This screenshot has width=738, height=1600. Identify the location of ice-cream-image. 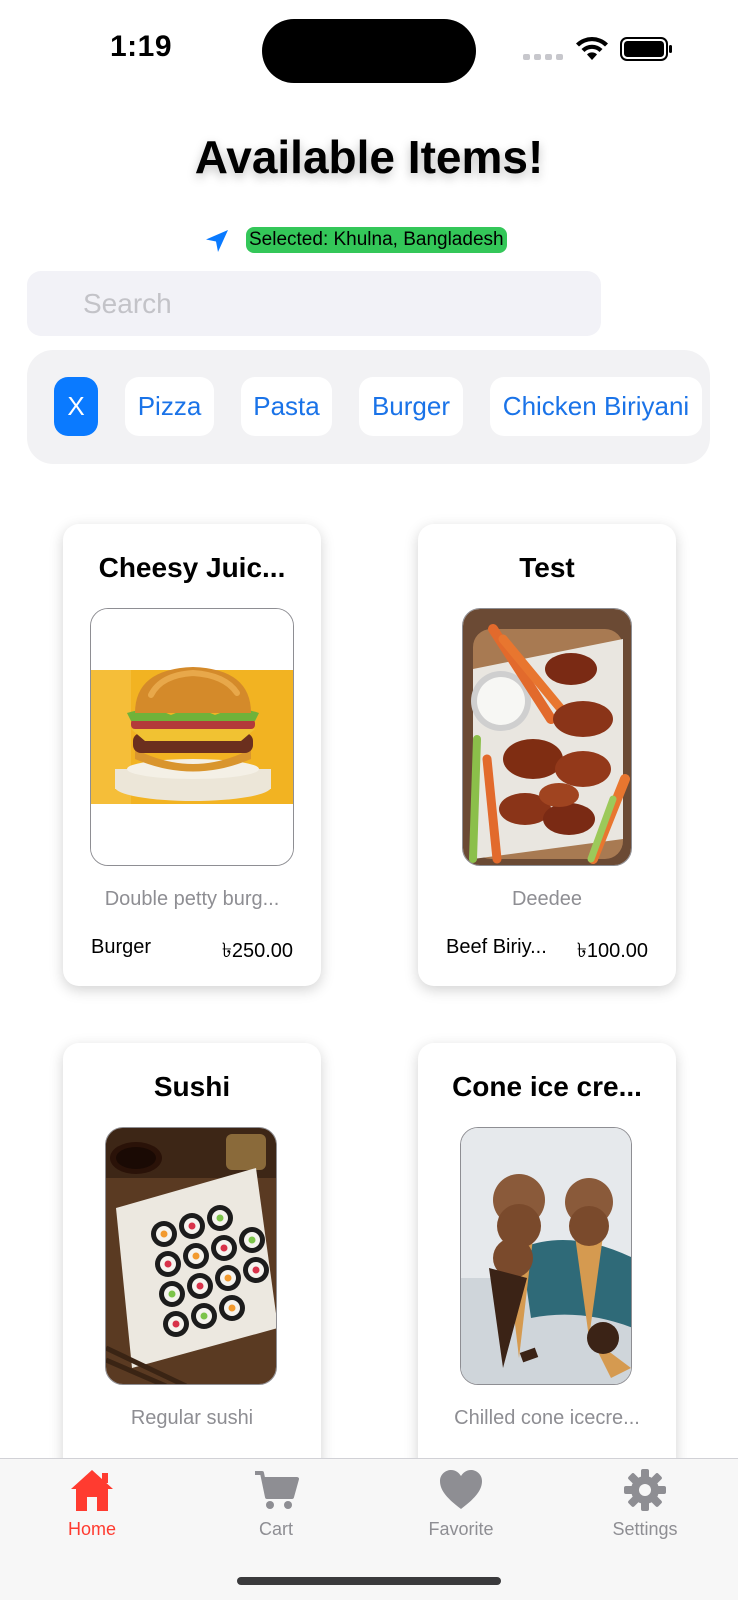
(546, 1256).